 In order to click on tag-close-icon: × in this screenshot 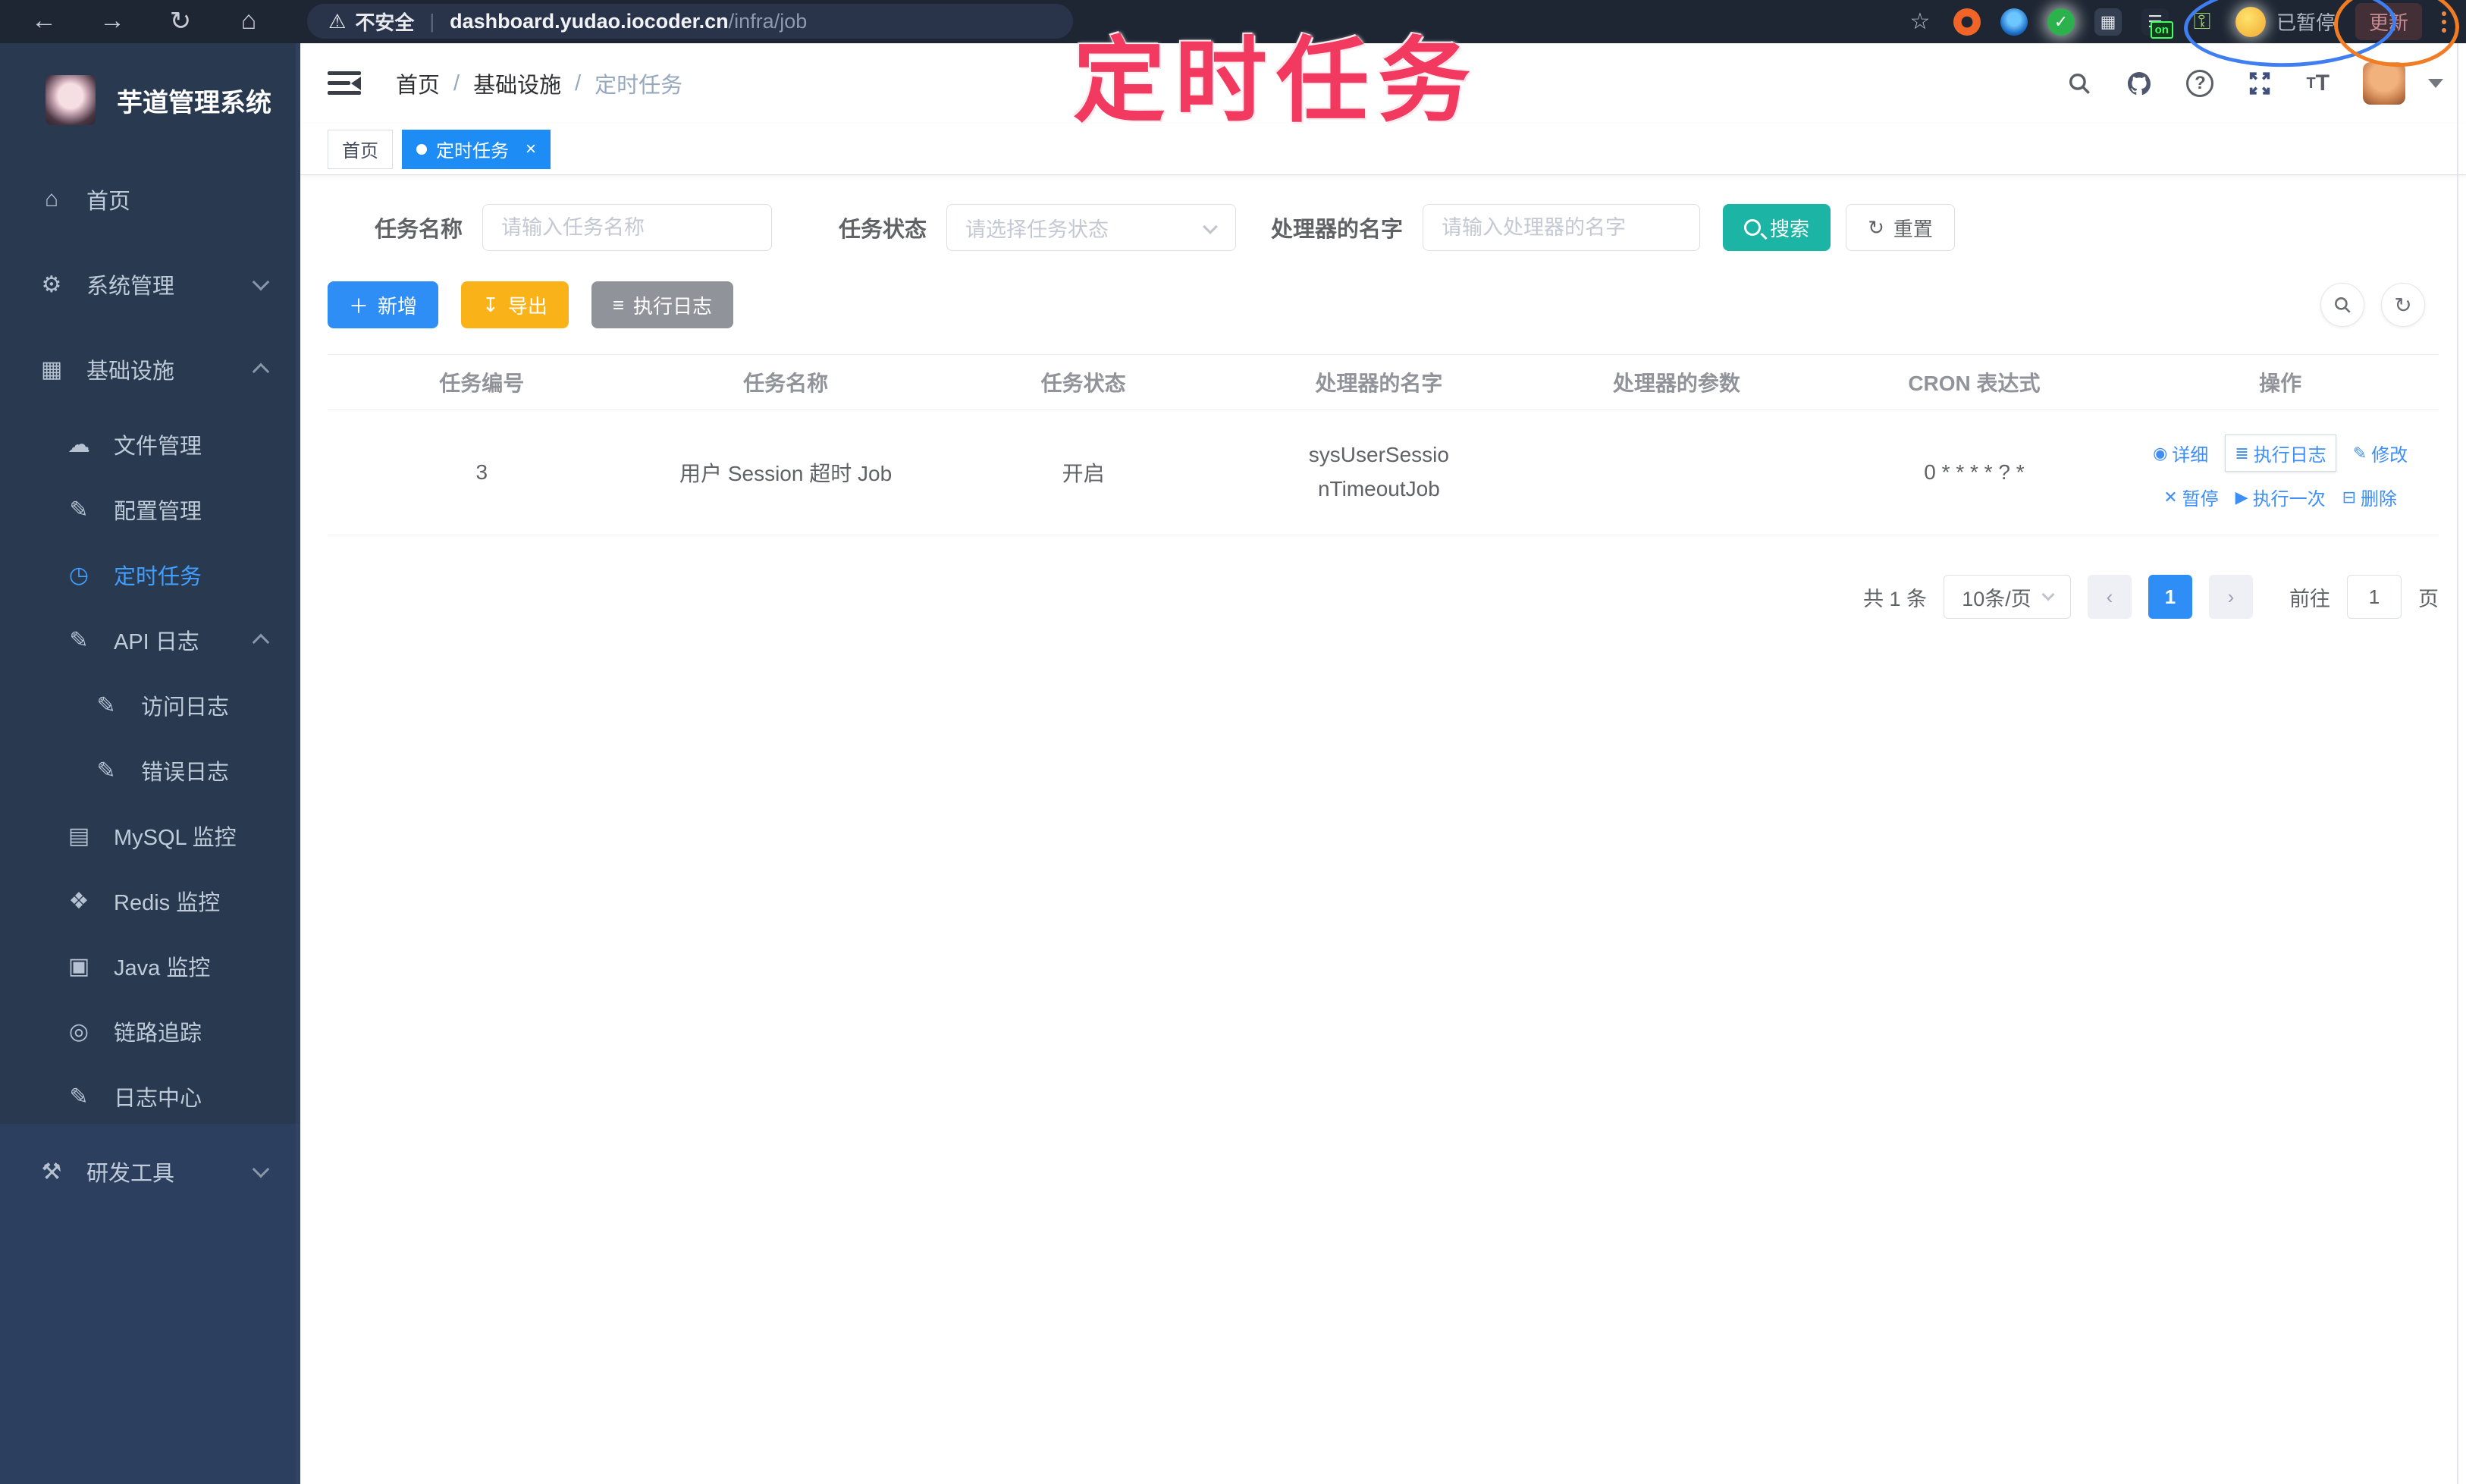, I will do `click(531, 149)`.